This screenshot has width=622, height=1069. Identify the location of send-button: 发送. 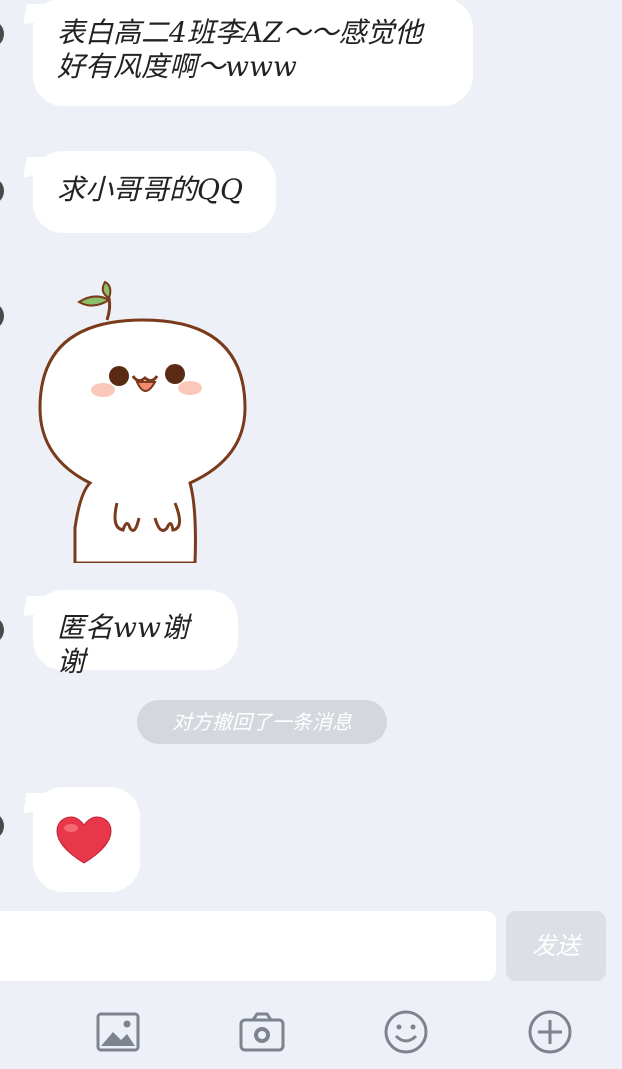
(556, 946).